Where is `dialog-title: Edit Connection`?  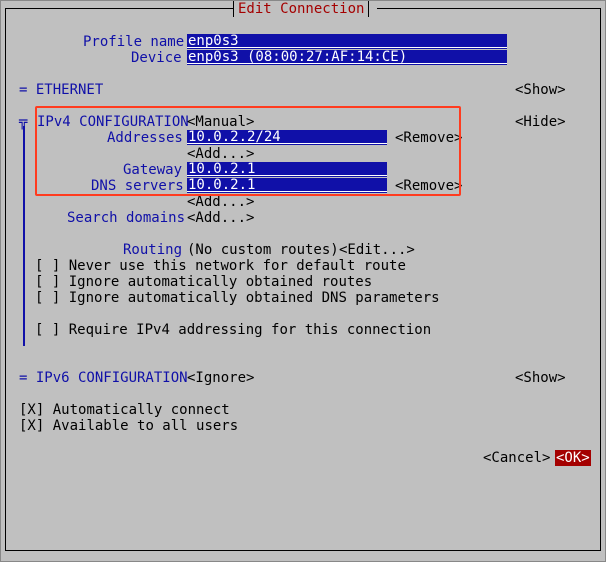
dialog-title: Edit Connection is located at coordinates (301, 9).